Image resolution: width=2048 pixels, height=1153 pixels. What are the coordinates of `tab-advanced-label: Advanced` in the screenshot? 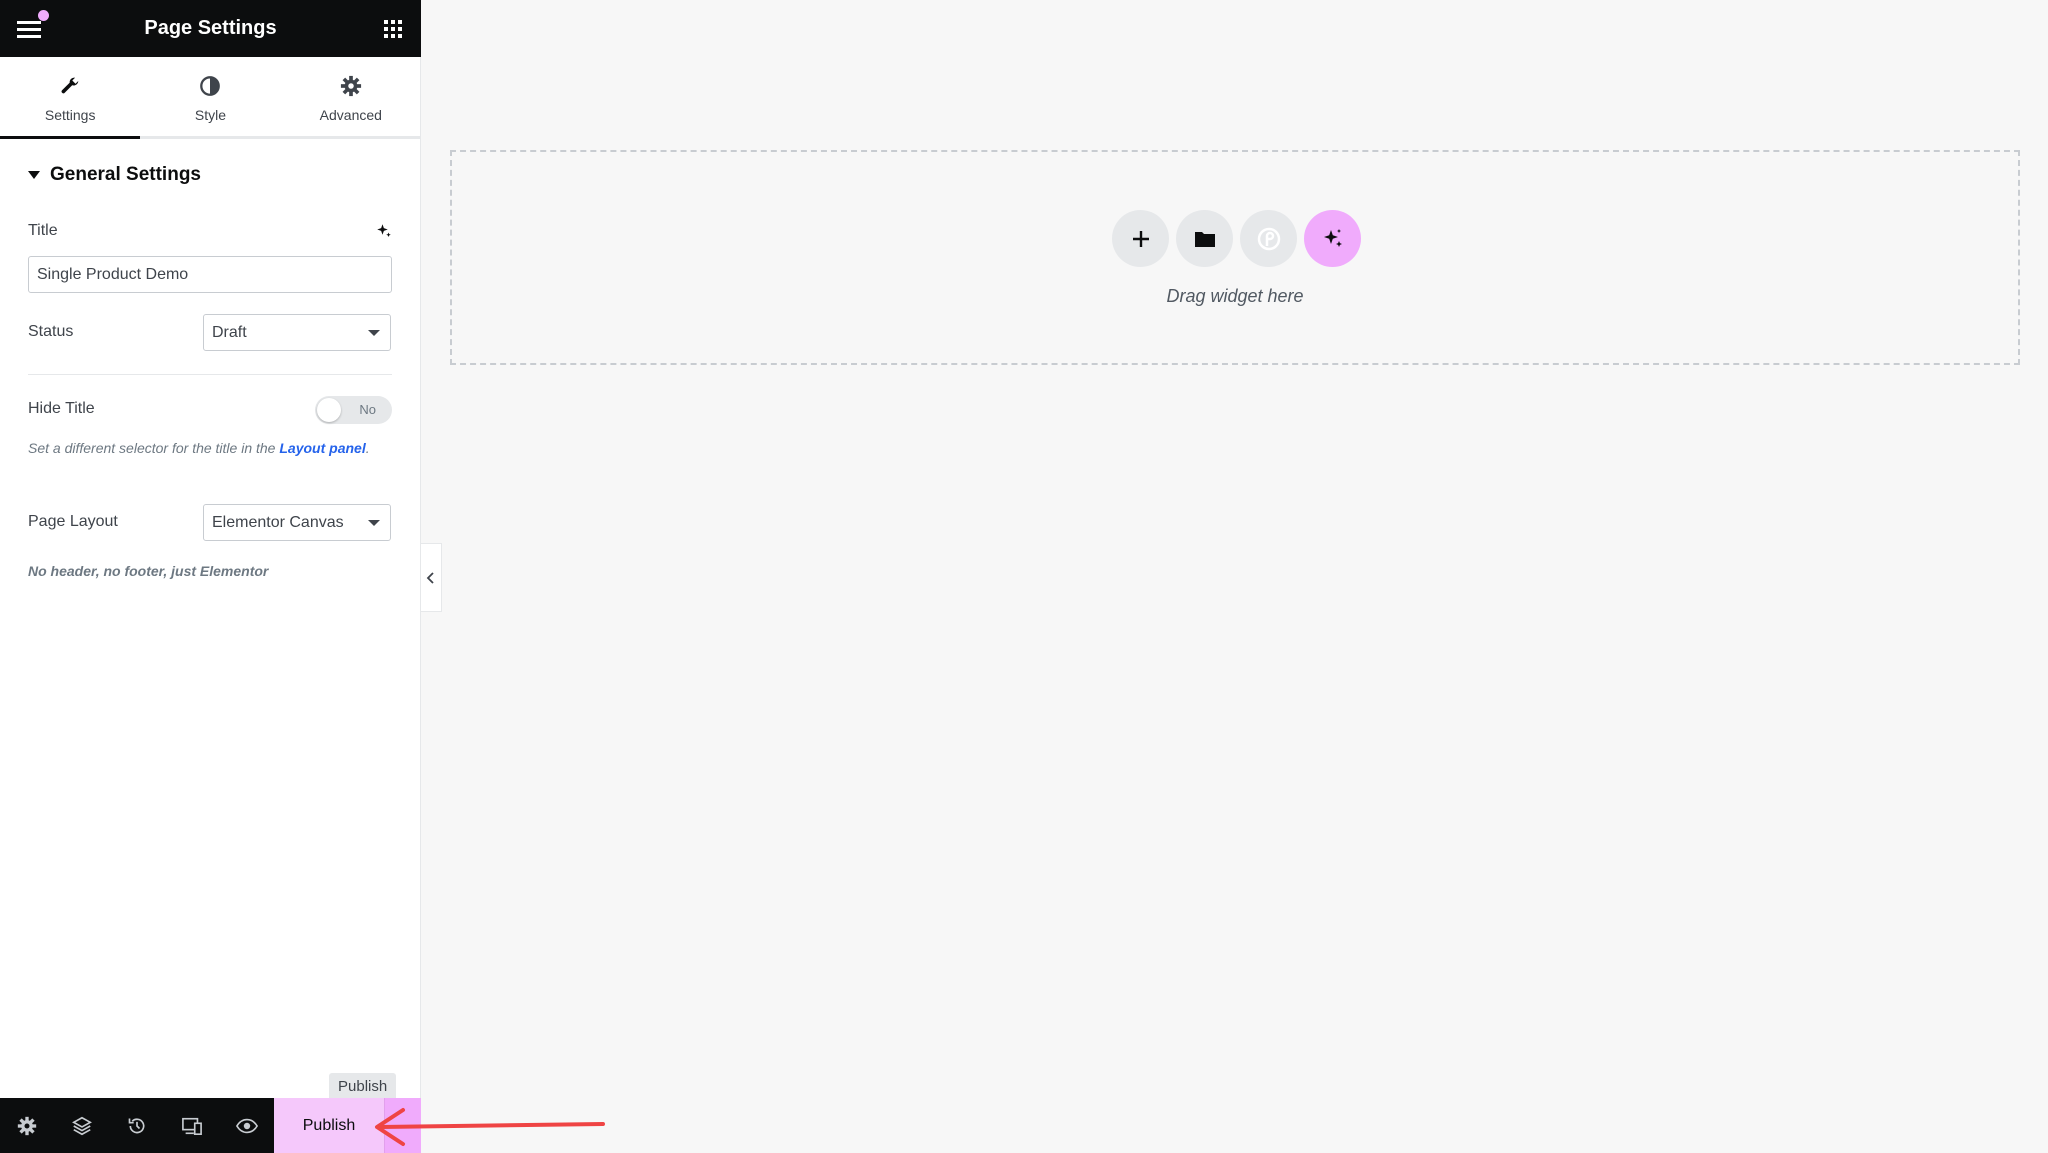 It's located at (350, 114).